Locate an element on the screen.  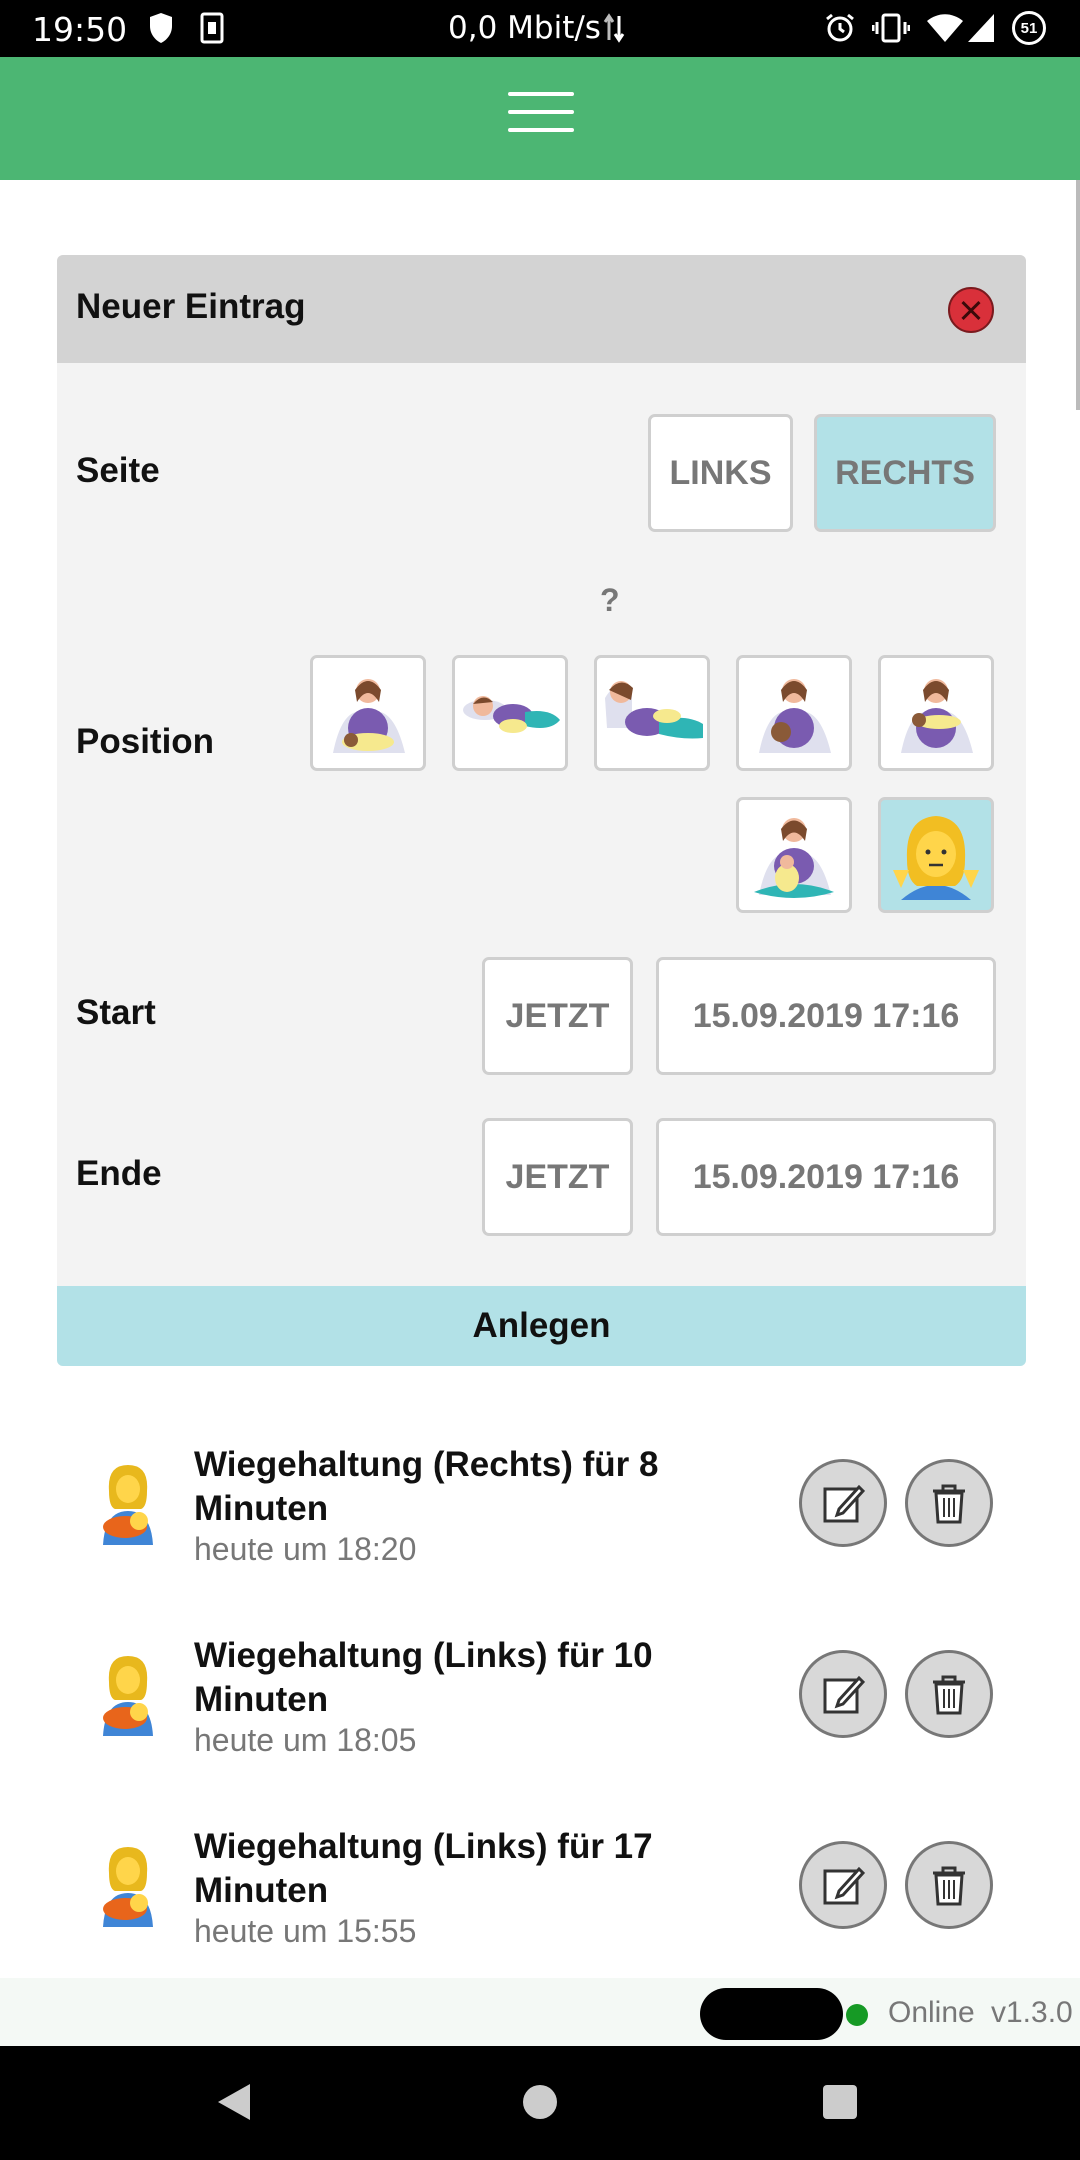
home-icon is located at coordinates (540, 2102).